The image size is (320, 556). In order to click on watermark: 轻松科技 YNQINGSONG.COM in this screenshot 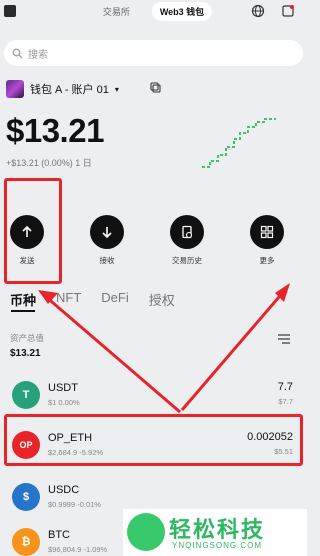, I will do `click(215, 532)`.